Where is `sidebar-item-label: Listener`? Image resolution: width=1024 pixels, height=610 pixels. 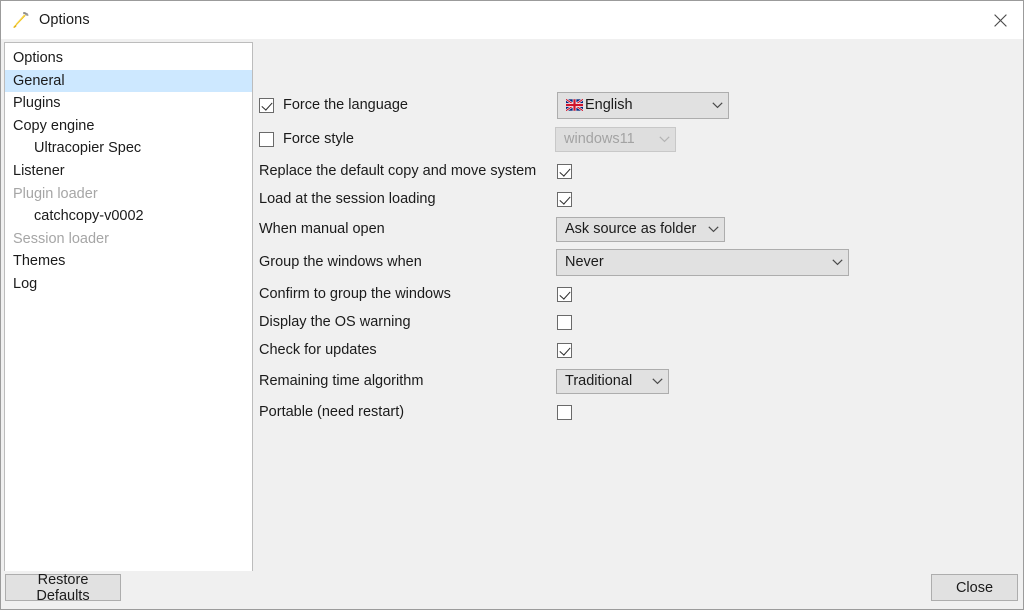
sidebar-item-label: Listener is located at coordinates (39, 170).